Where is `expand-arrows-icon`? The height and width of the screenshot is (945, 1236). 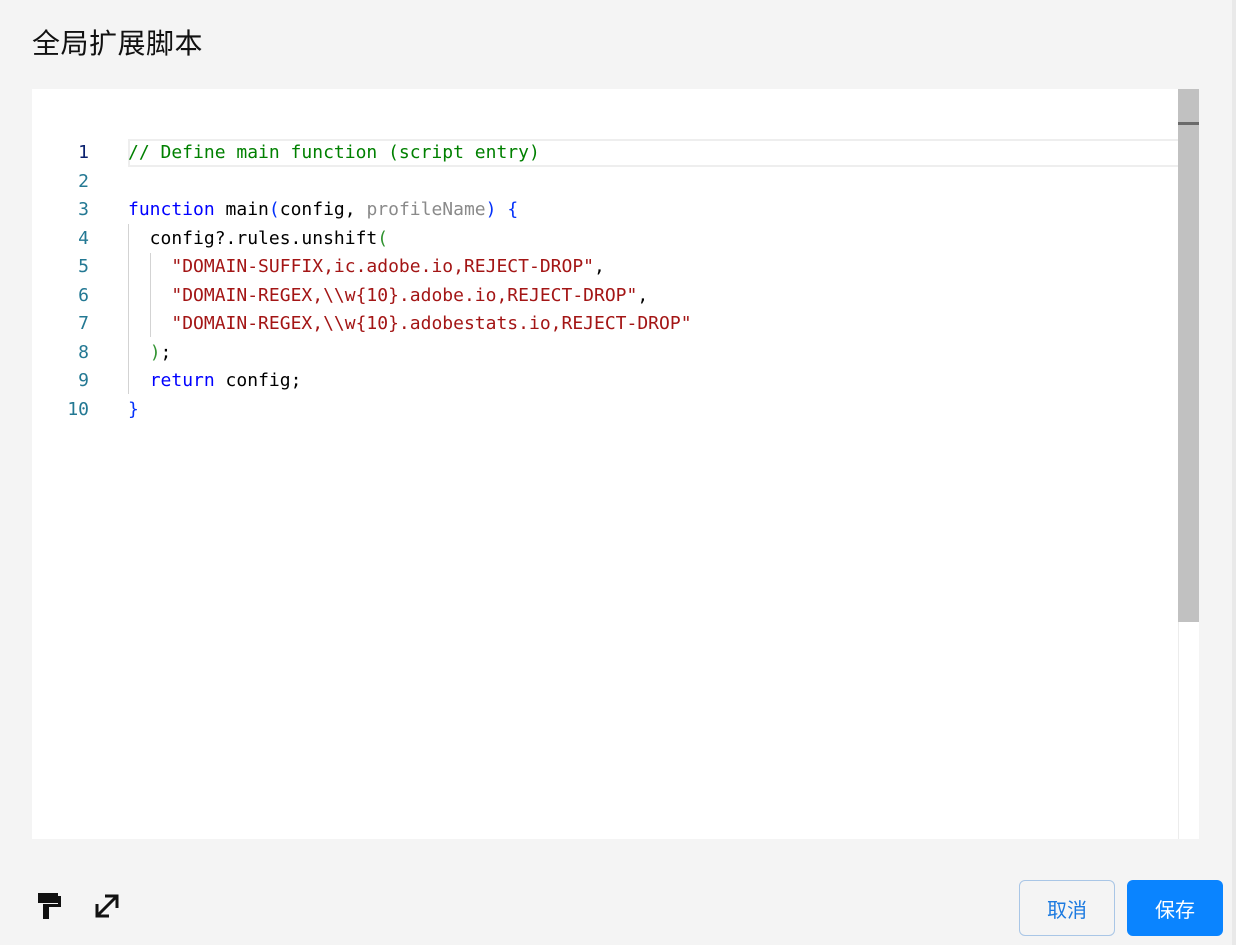 expand-arrows-icon is located at coordinates (107, 906).